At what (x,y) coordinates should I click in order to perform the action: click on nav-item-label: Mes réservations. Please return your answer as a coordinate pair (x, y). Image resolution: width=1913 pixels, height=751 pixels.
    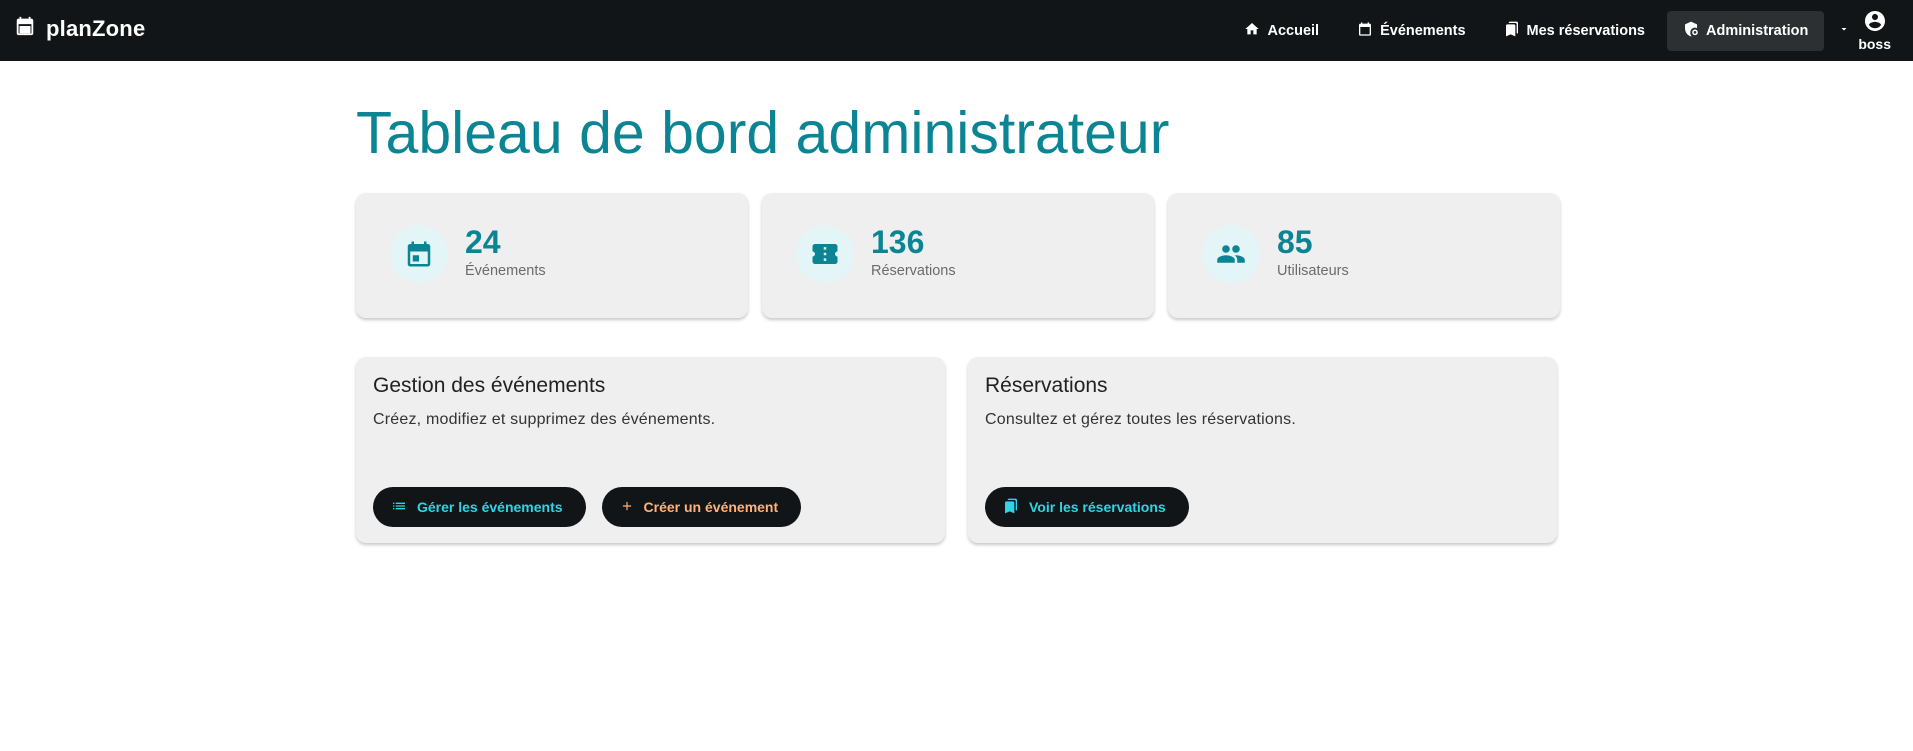
    Looking at the image, I should click on (1585, 30).